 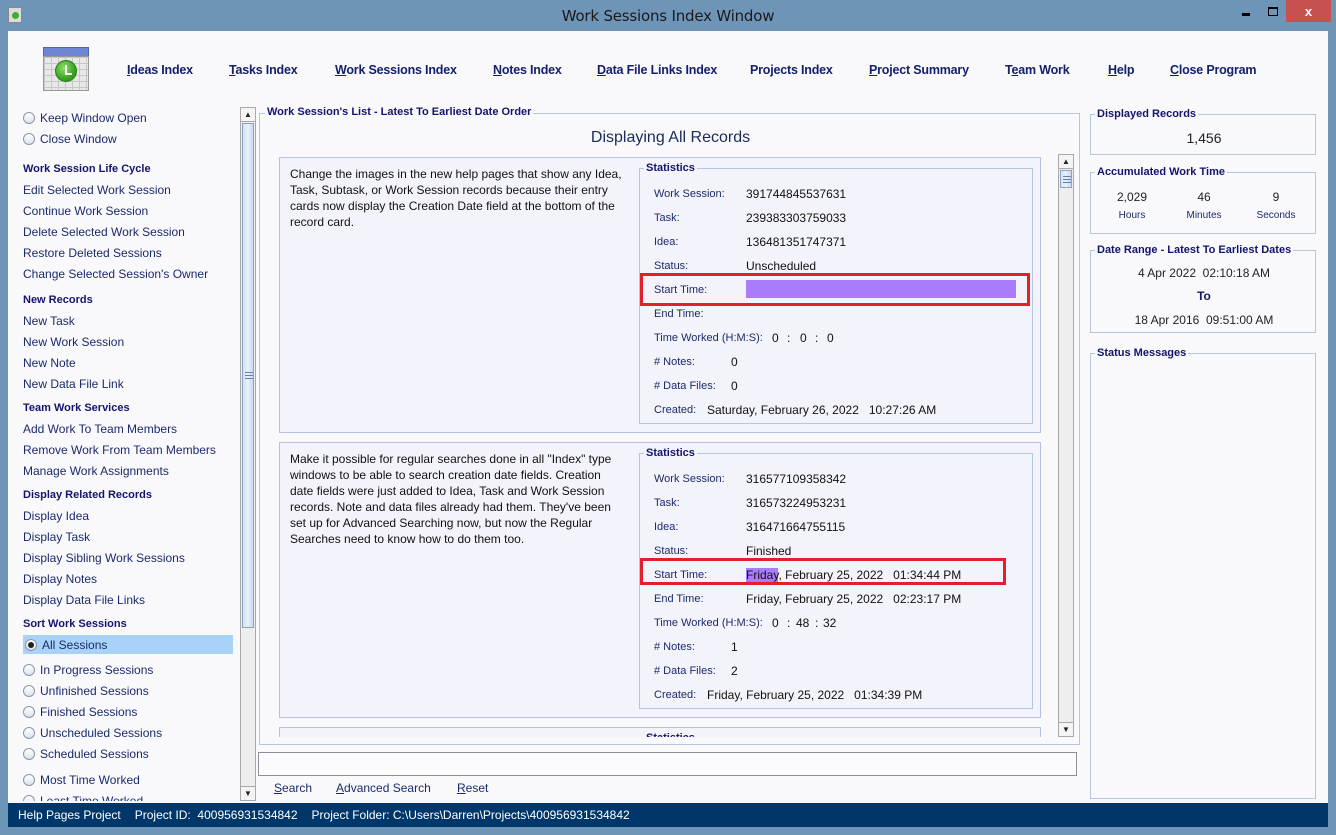 I want to click on close-button: x, so click(x=1308, y=11).